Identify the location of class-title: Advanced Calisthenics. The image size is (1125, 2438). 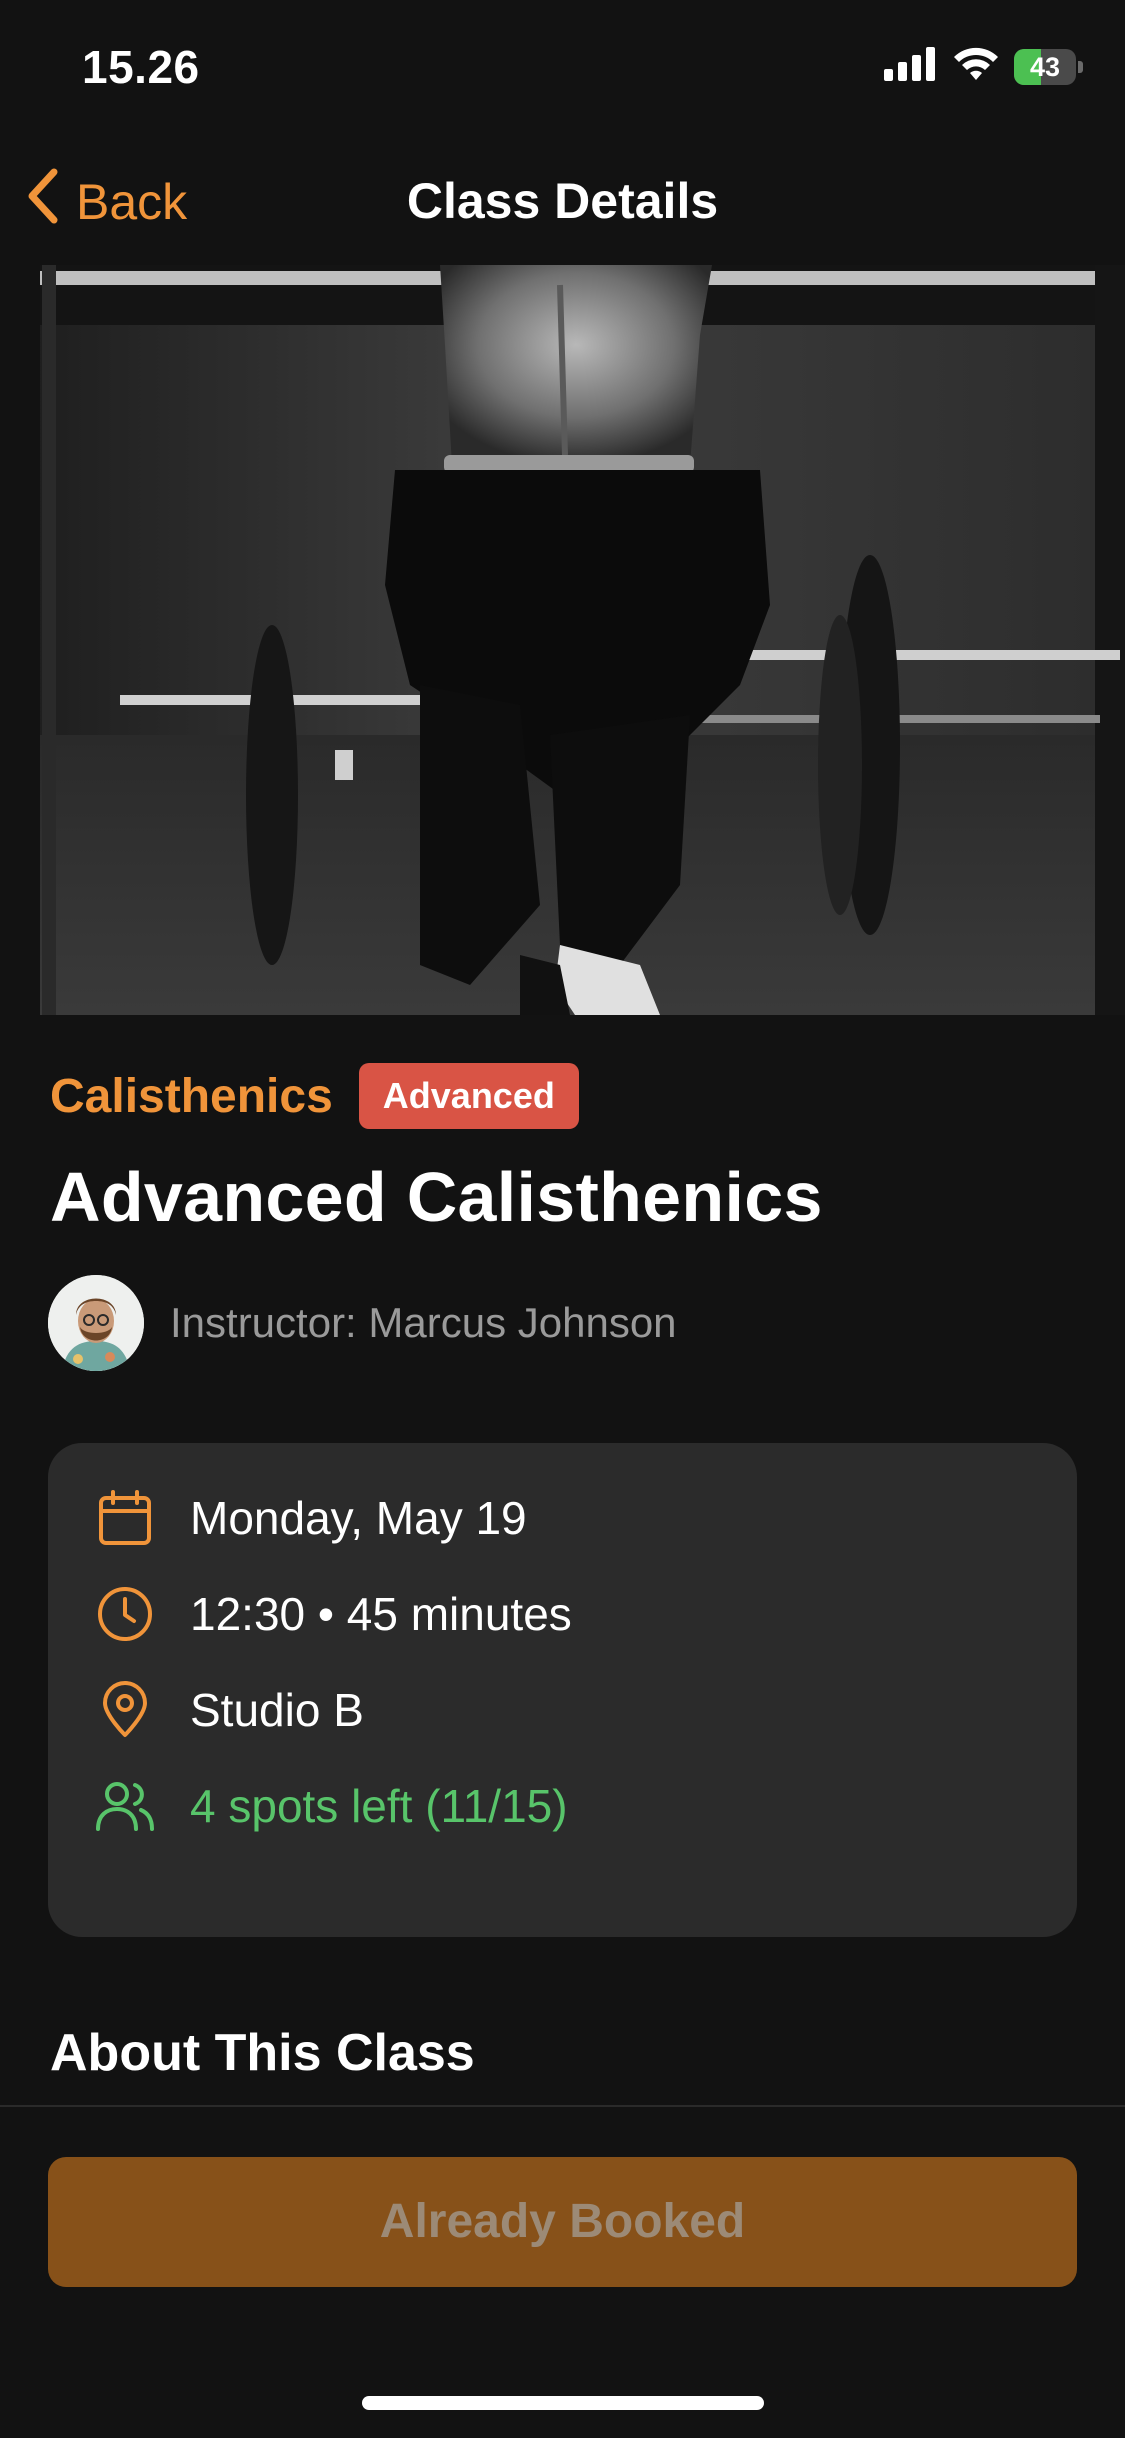
(436, 1197).